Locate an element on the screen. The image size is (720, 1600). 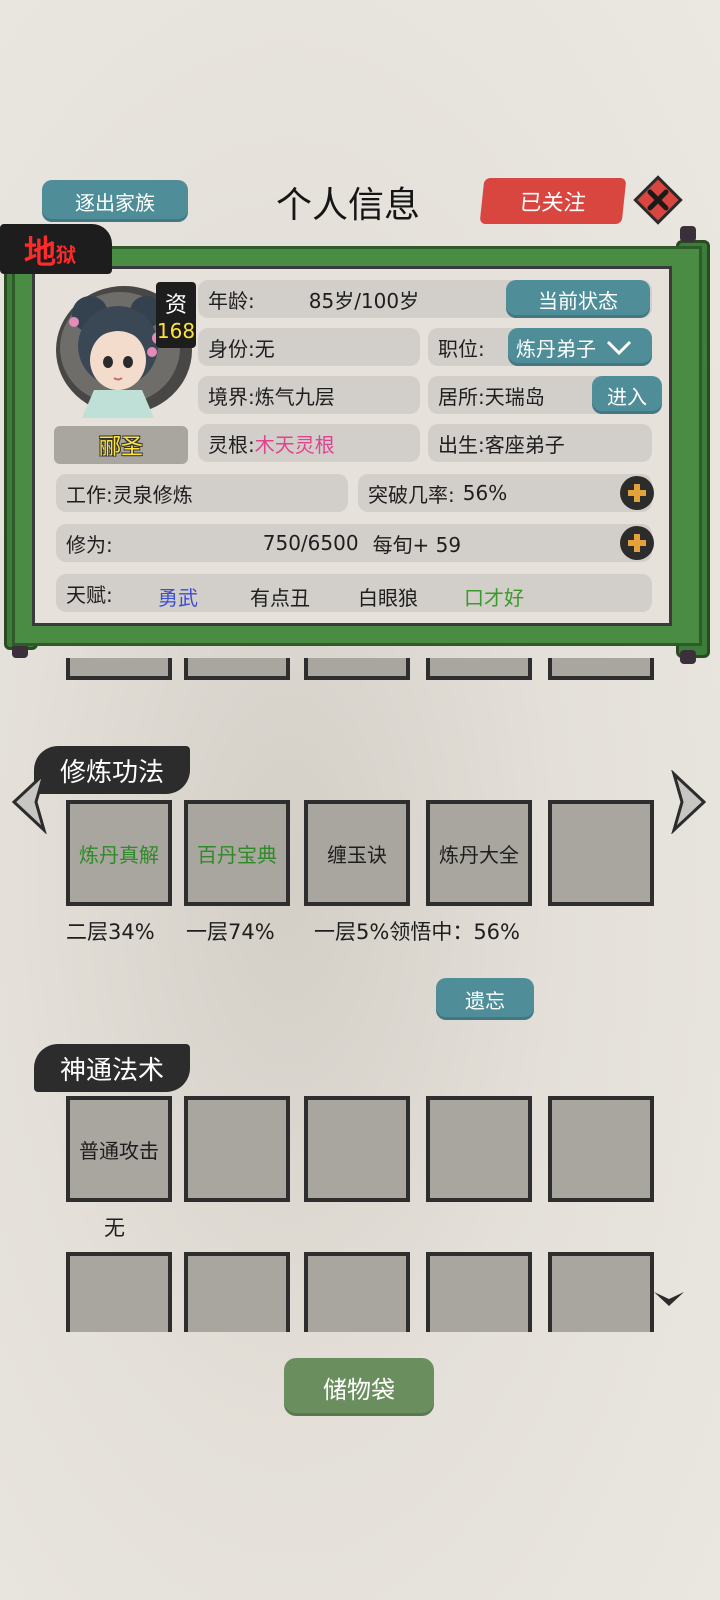
breakthrough-label: 突破几率: is located at coordinates (411, 494).